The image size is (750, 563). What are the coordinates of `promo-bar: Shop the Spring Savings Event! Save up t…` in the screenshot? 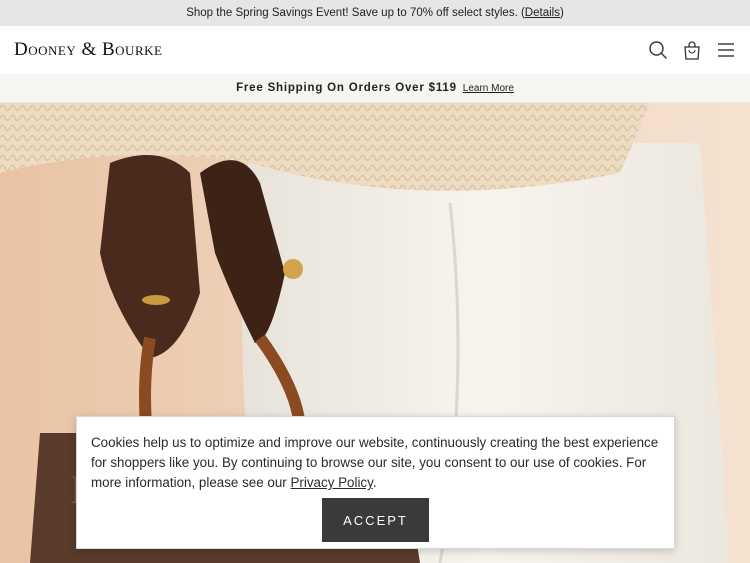 It's located at (375, 13).